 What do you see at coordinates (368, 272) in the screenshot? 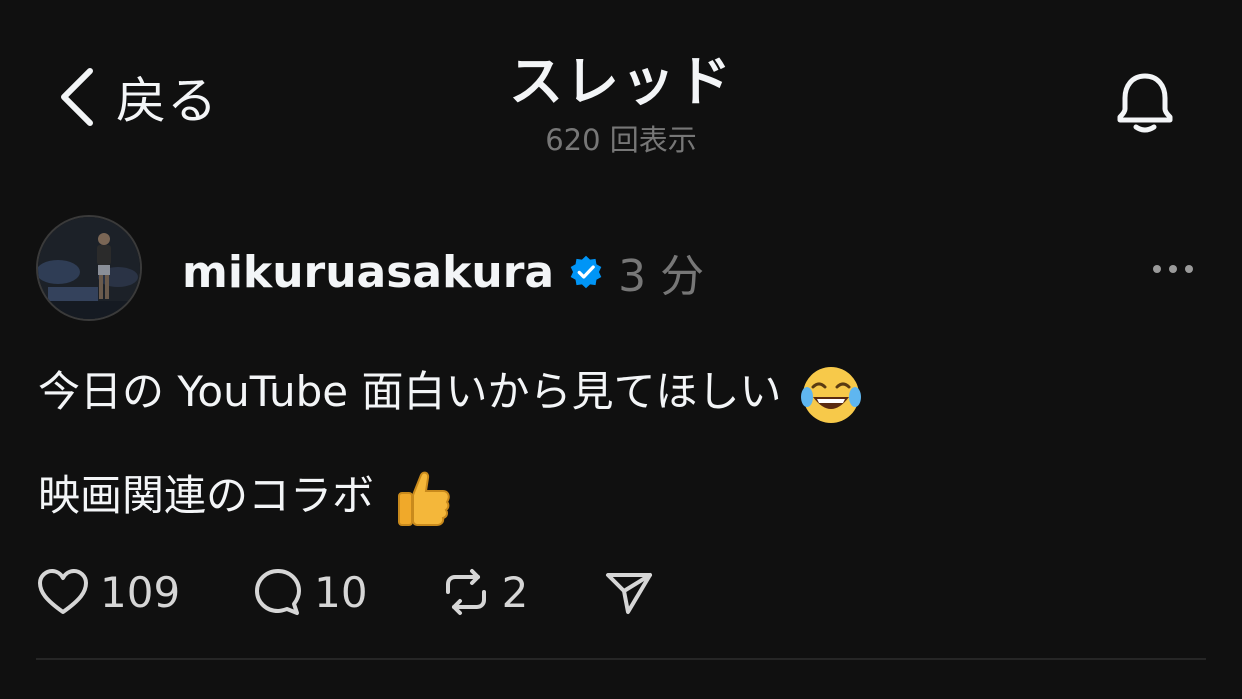
I see `username-link: mikuruasakura` at bounding box center [368, 272].